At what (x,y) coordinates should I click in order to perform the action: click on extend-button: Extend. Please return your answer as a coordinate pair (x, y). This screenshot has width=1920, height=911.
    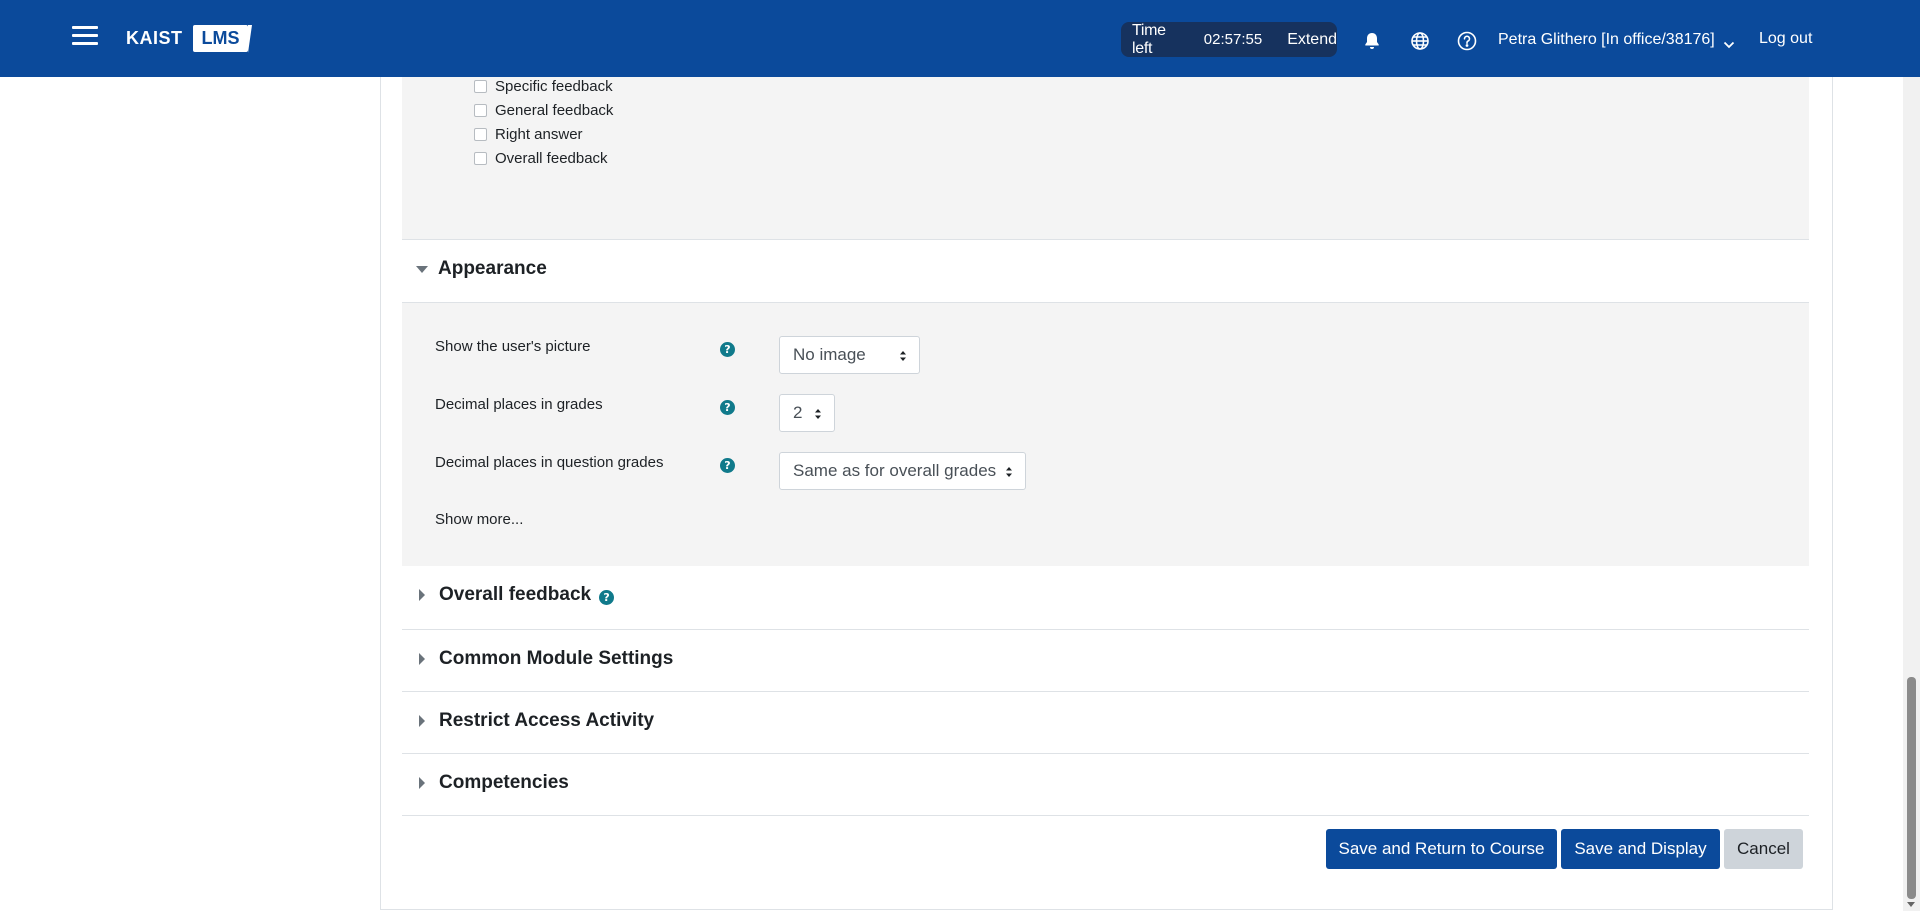
    Looking at the image, I should click on (1312, 40).